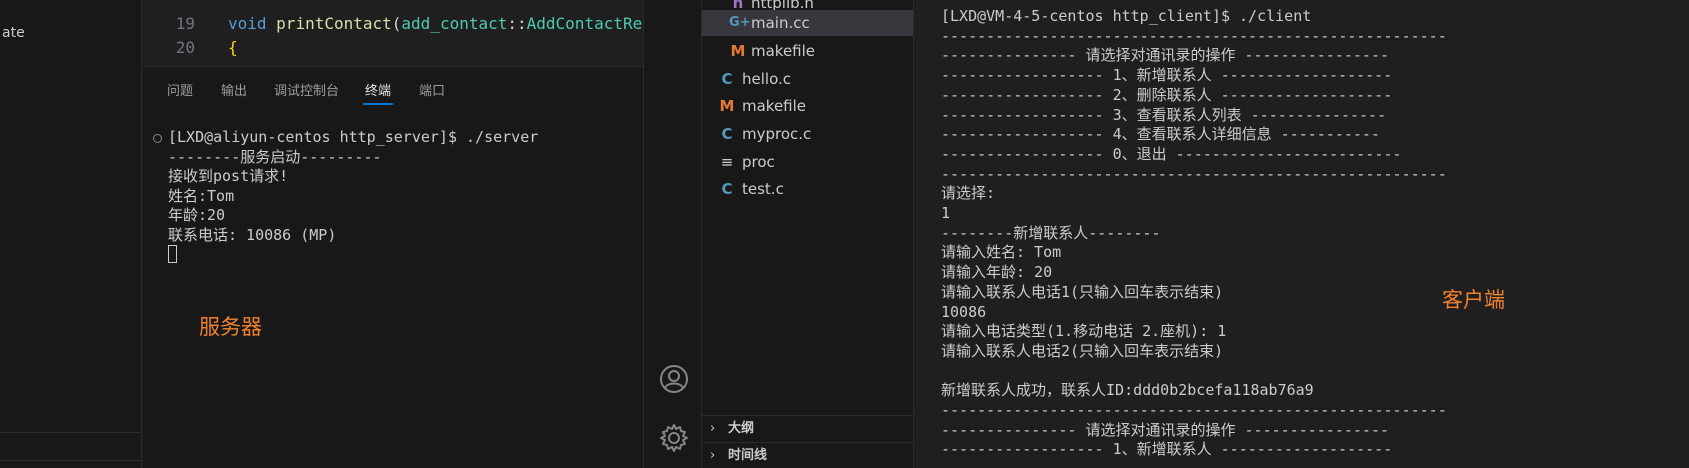 The width and height of the screenshot is (1689, 468). What do you see at coordinates (275, 156) in the screenshot?
I see `terminal-line: --------服务启动---------` at bounding box center [275, 156].